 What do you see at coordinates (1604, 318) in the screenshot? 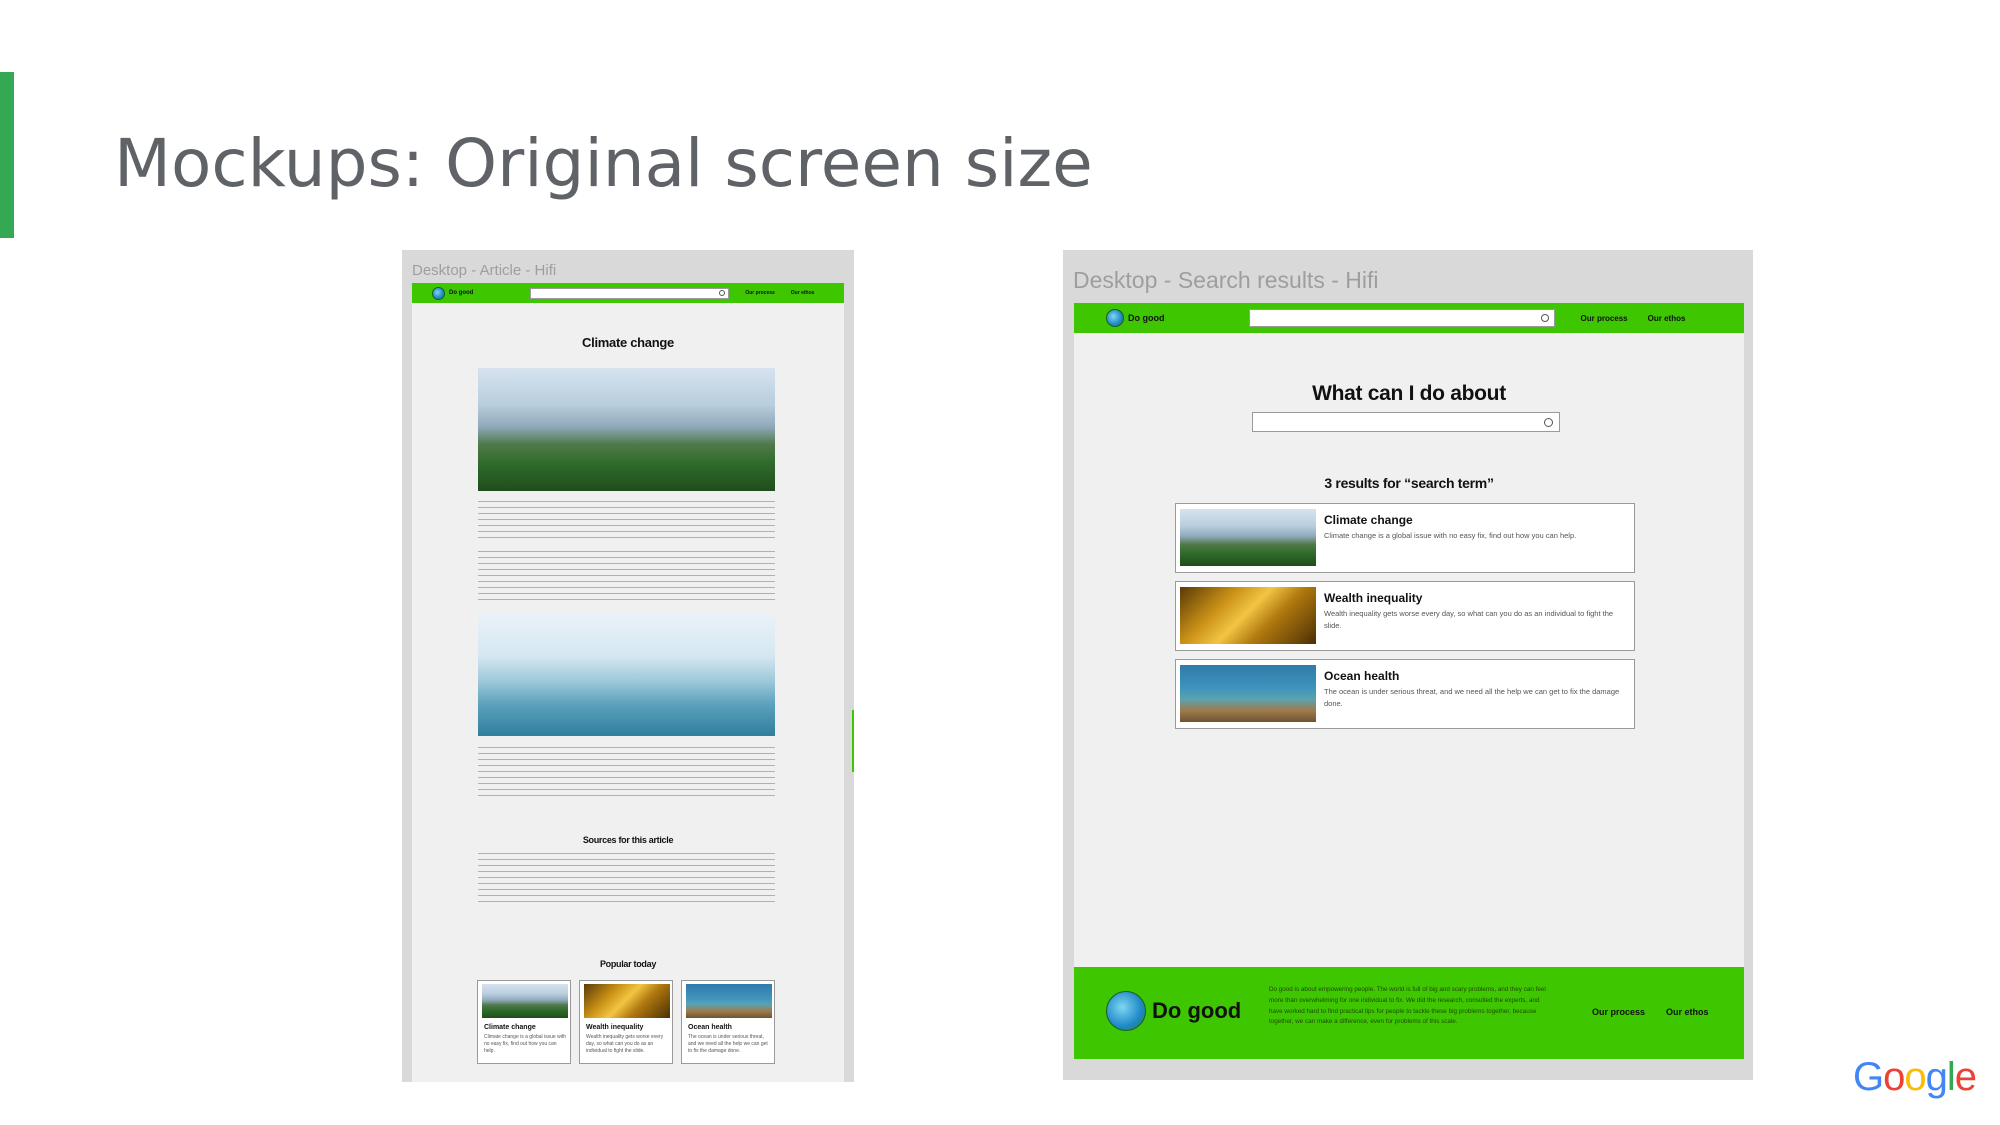
I see `search-nav-link-process: Our process` at bounding box center [1604, 318].